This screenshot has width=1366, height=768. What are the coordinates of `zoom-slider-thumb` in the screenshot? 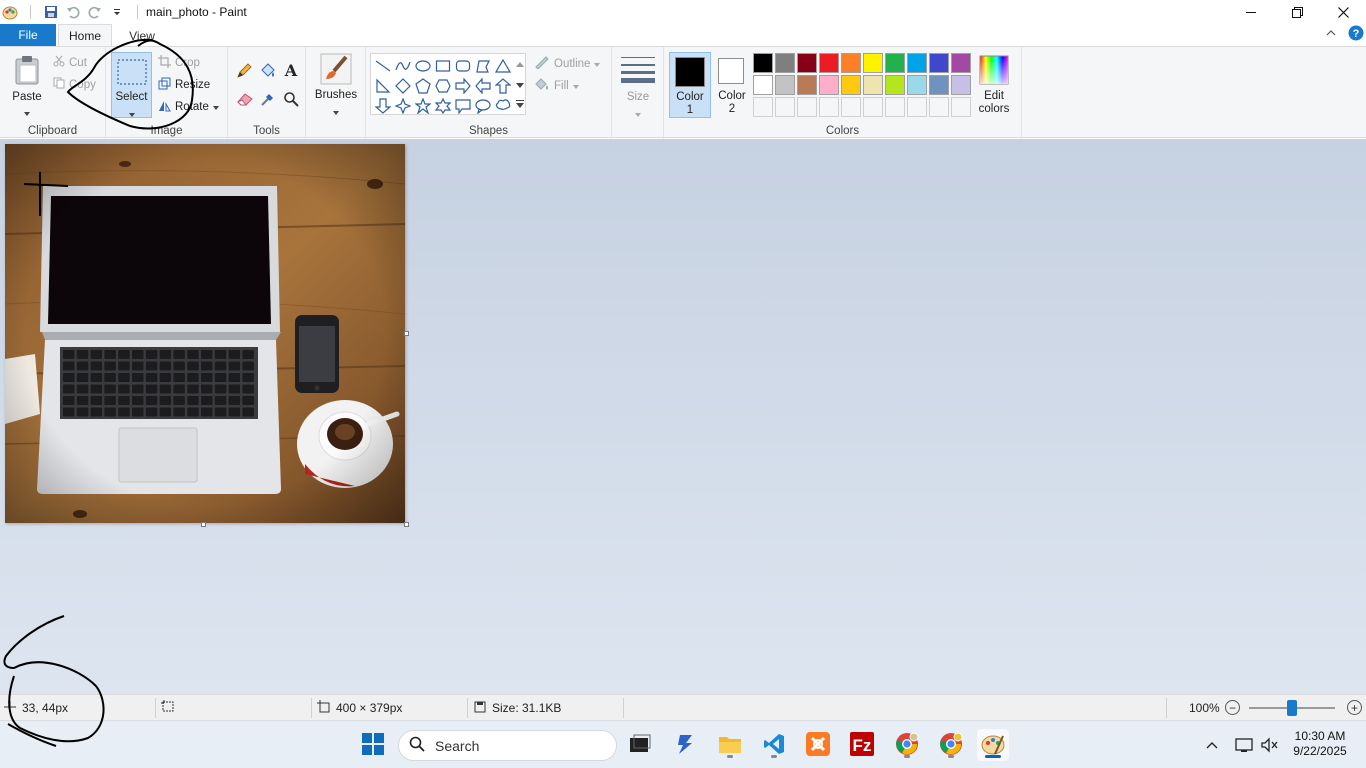 It's located at (1292, 708).